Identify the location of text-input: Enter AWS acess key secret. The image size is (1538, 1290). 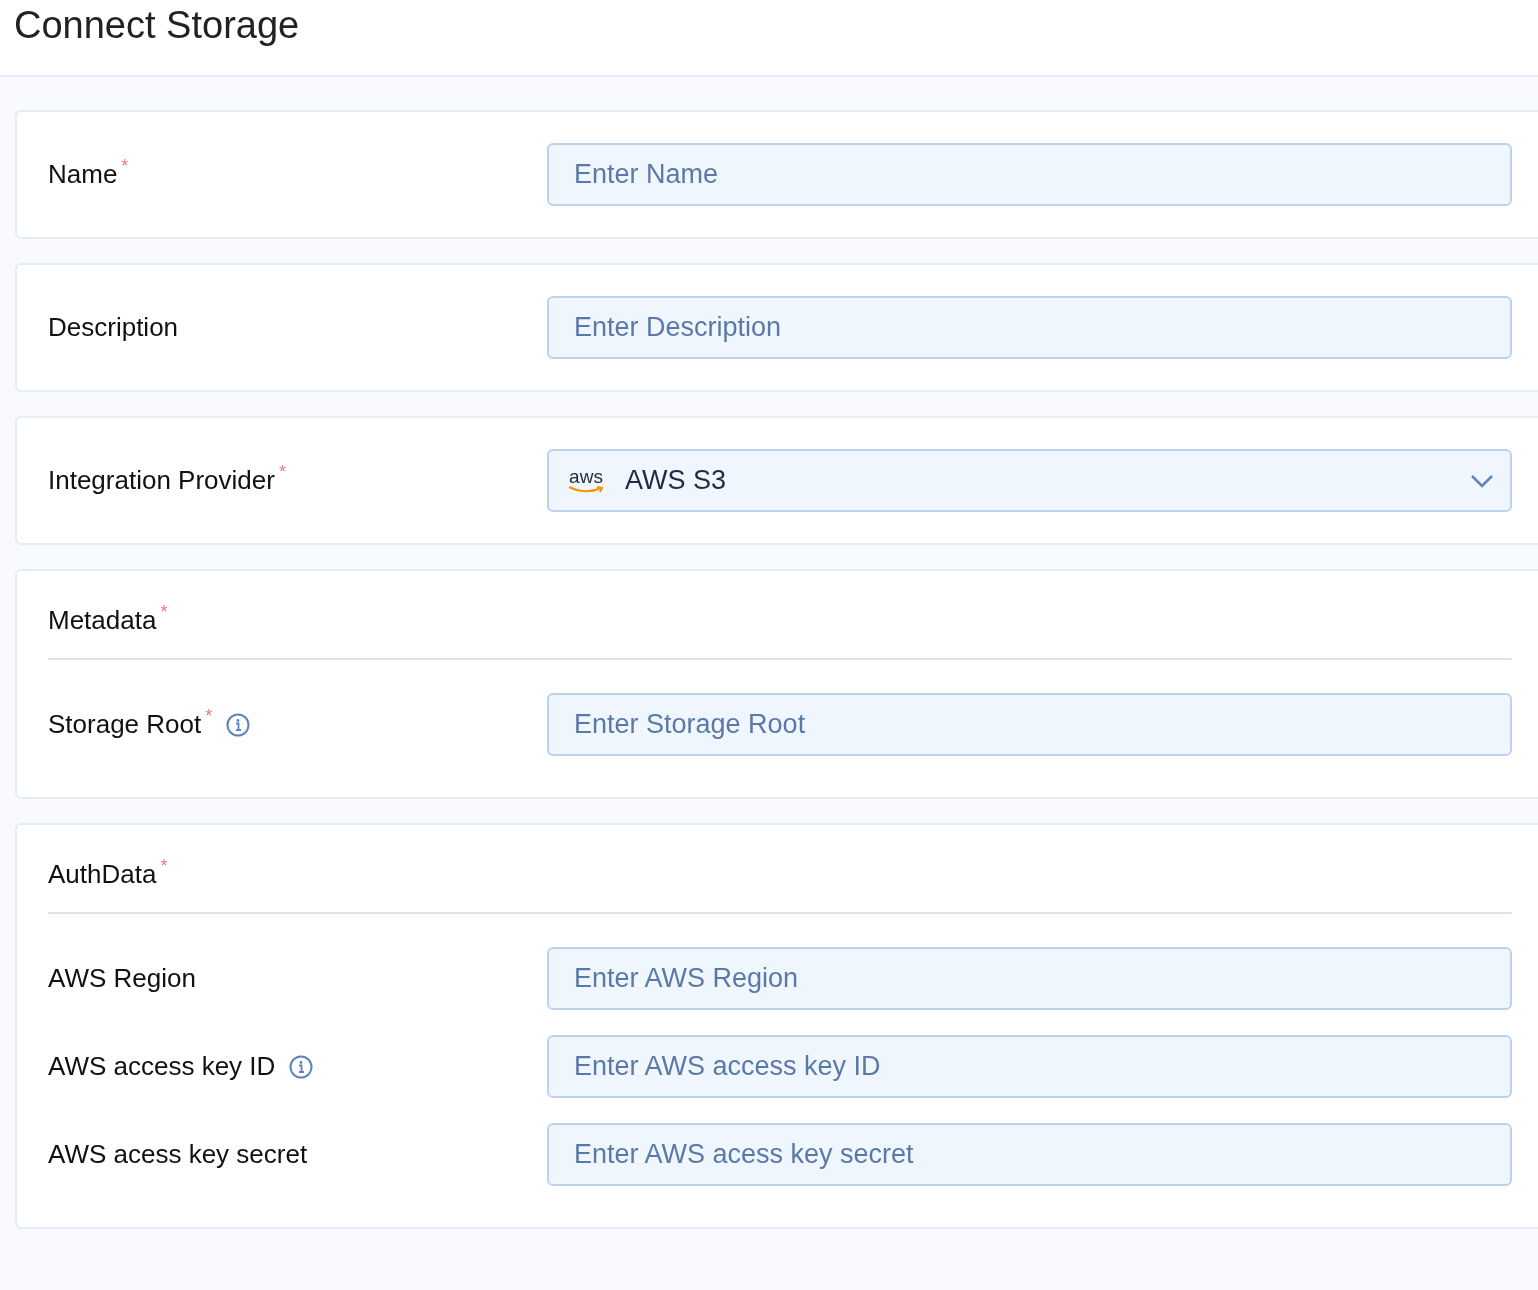
(1029, 1154).